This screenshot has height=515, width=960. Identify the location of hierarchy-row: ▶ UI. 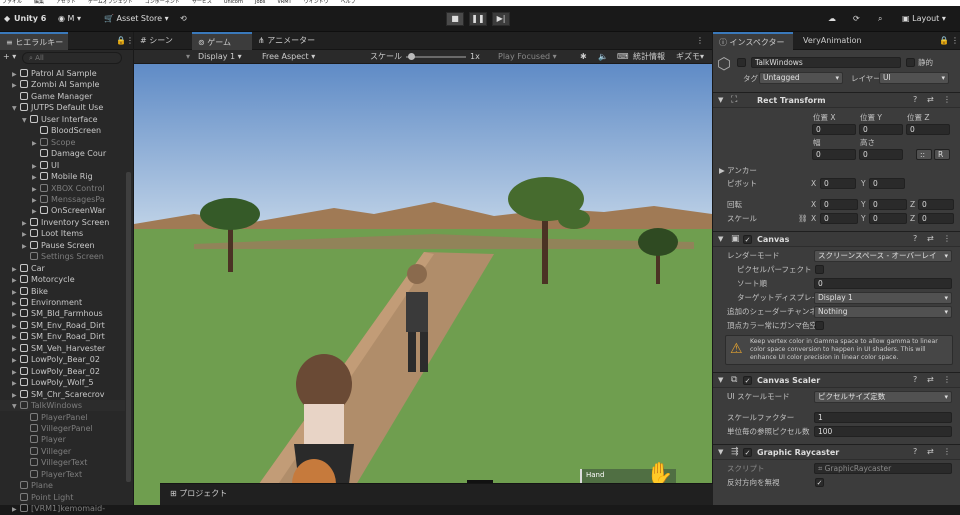
(62, 165).